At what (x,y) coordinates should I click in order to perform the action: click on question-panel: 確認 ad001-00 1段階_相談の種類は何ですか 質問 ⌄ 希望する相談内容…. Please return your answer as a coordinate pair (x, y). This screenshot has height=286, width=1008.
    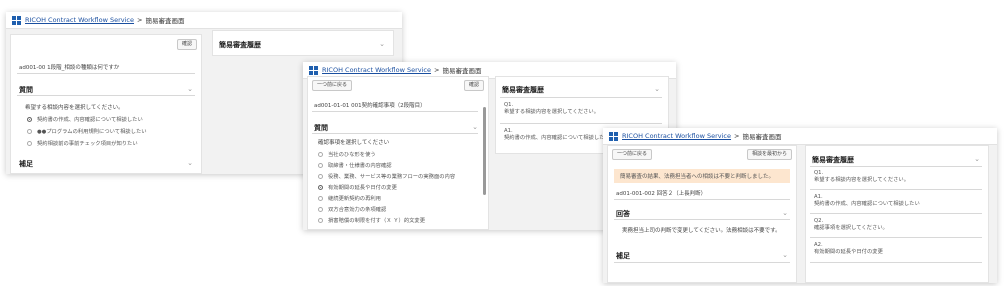
    Looking at the image, I should click on (106, 104).